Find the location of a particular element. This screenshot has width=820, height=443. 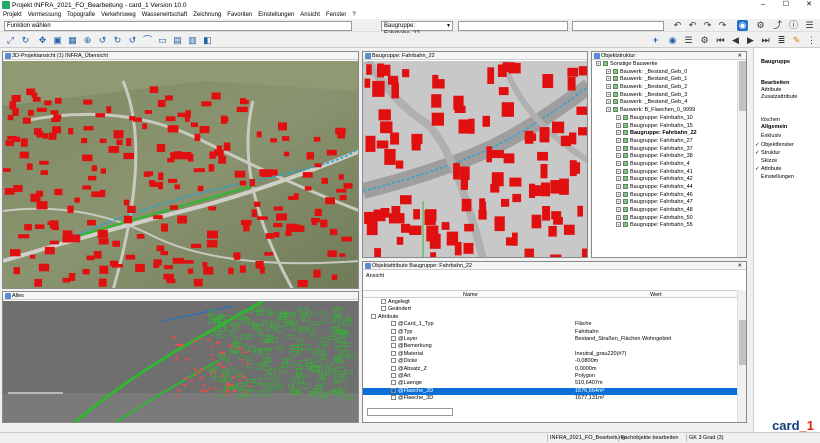

add-icon: + is located at coordinates (655, 40).